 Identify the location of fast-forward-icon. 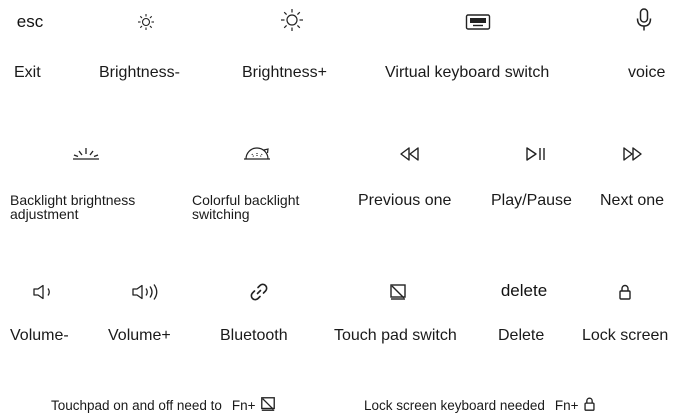
(633, 154).